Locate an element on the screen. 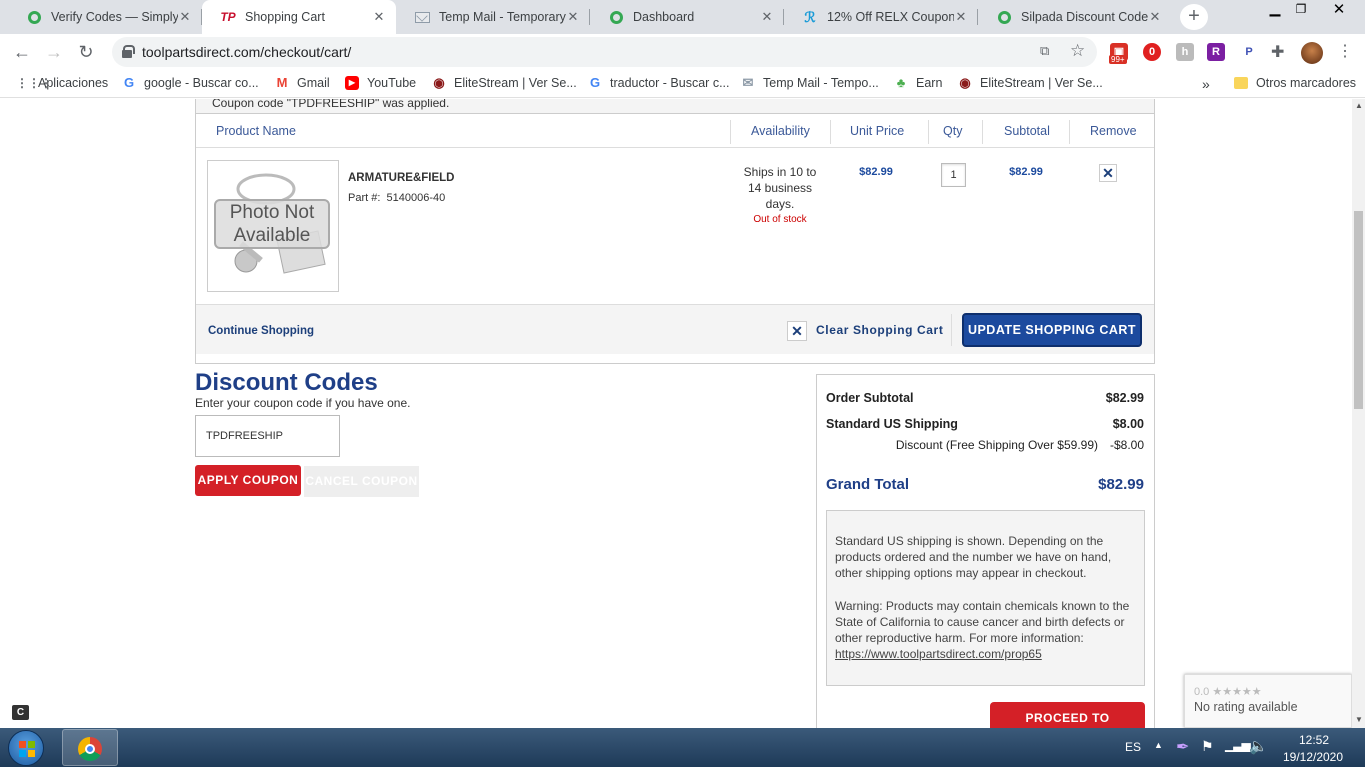 The image size is (1365, 767). language-indicator: ES is located at coordinates (1133, 747).